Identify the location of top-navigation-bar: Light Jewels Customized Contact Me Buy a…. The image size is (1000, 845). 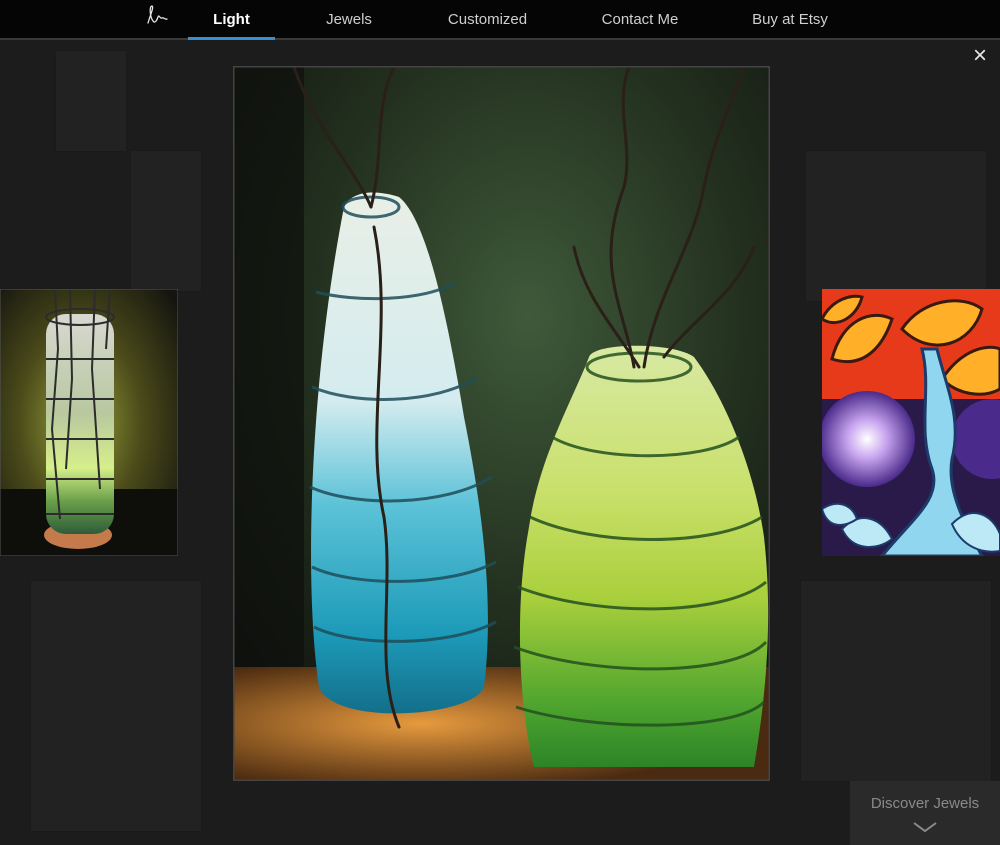
(500, 20).